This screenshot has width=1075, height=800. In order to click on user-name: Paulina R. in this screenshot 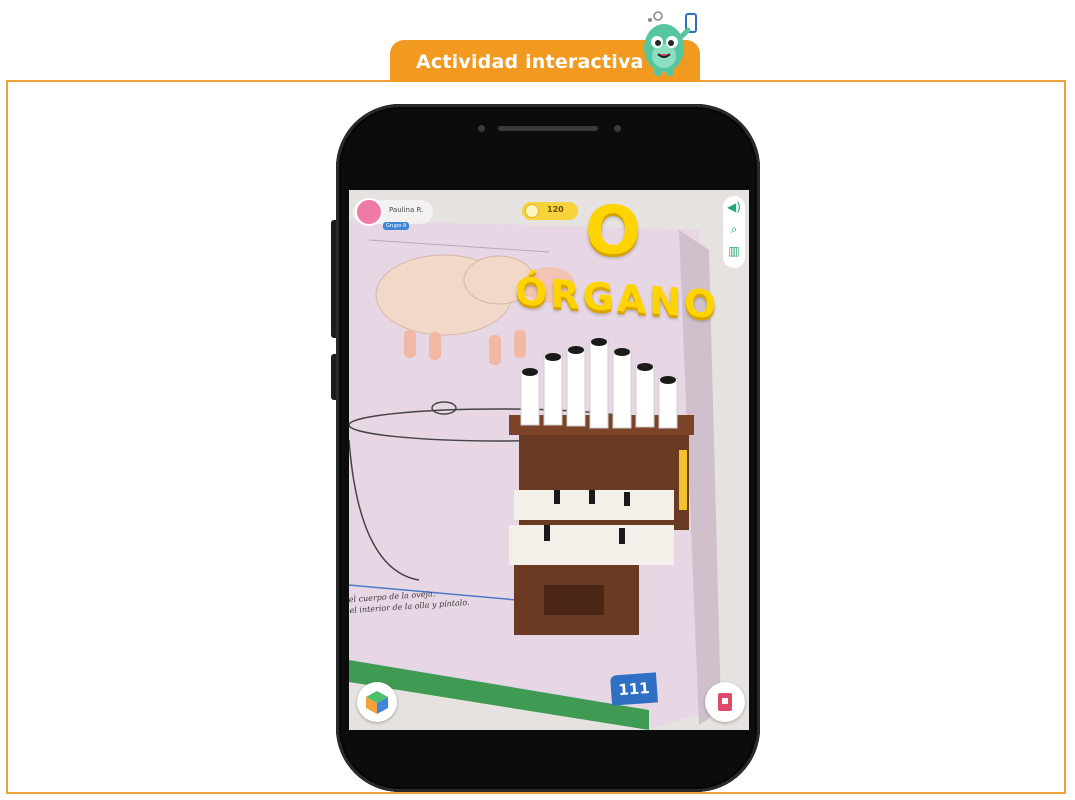, I will do `click(406, 210)`.